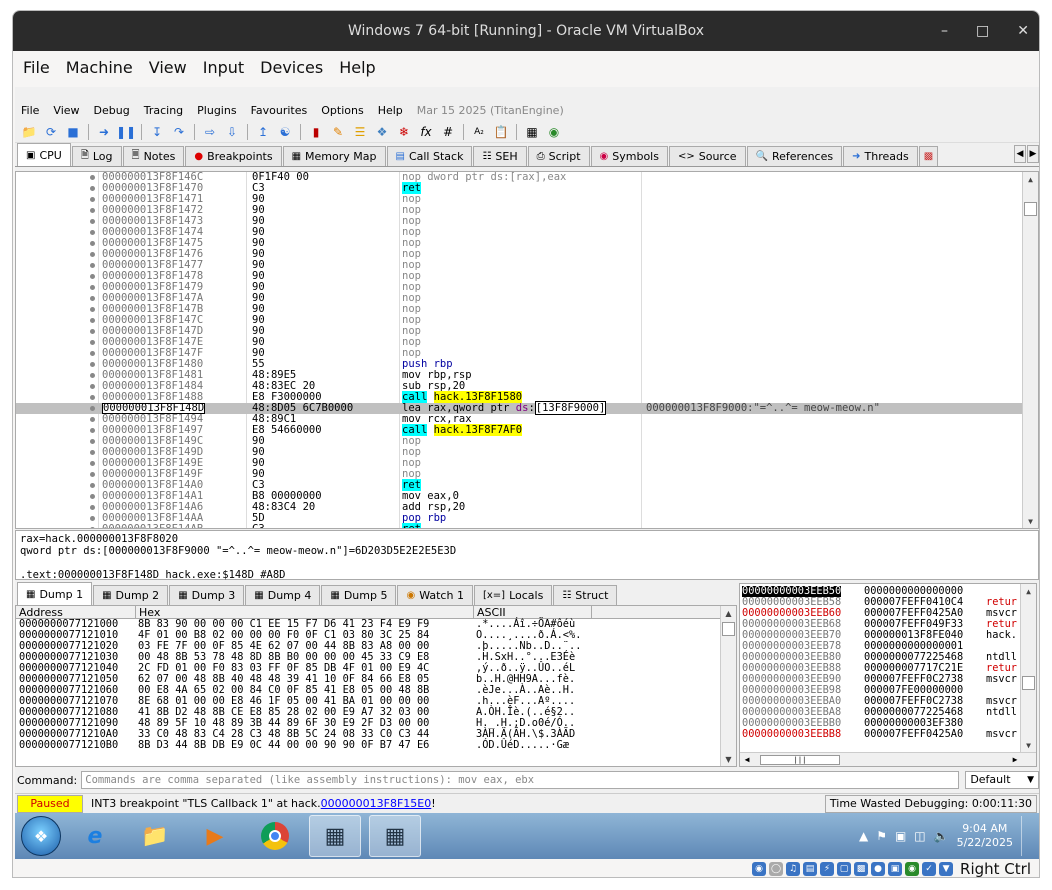 This screenshot has height=890, width=1052. Describe the element at coordinates (881, 836) in the screenshot. I see `action-center-icon: ⚑` at that location.